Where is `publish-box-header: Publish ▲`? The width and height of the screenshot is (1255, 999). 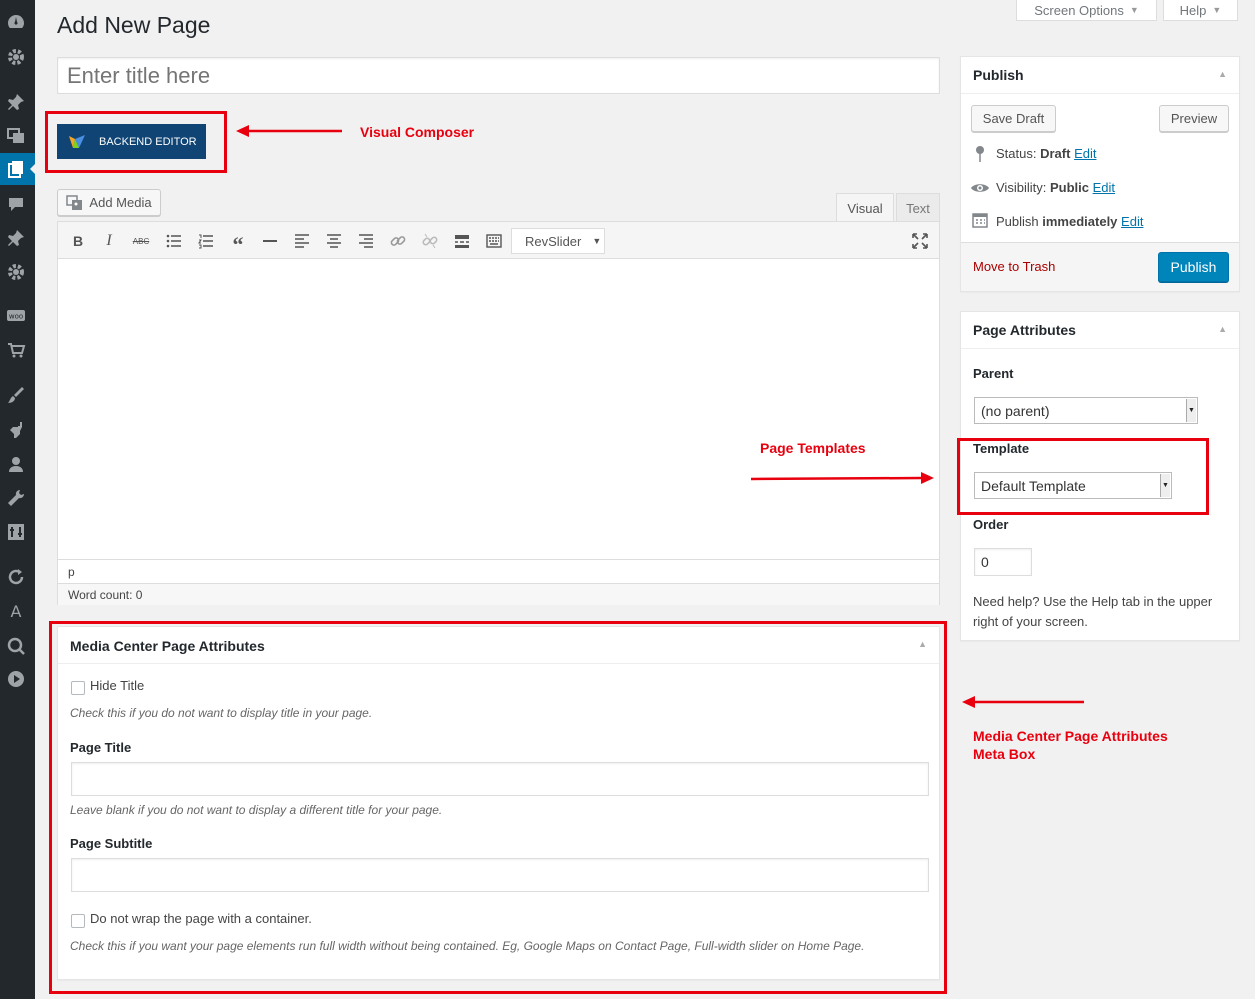 publish-box-header: Publish ▲ is located at coordinates (1100, 75).